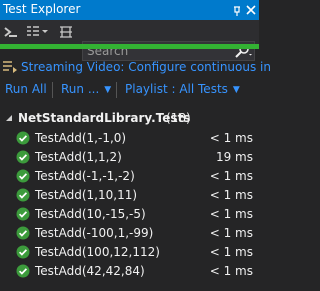 This screenshot has height=291, width=320. I want to click on group-by-icon, so click(33, 32).